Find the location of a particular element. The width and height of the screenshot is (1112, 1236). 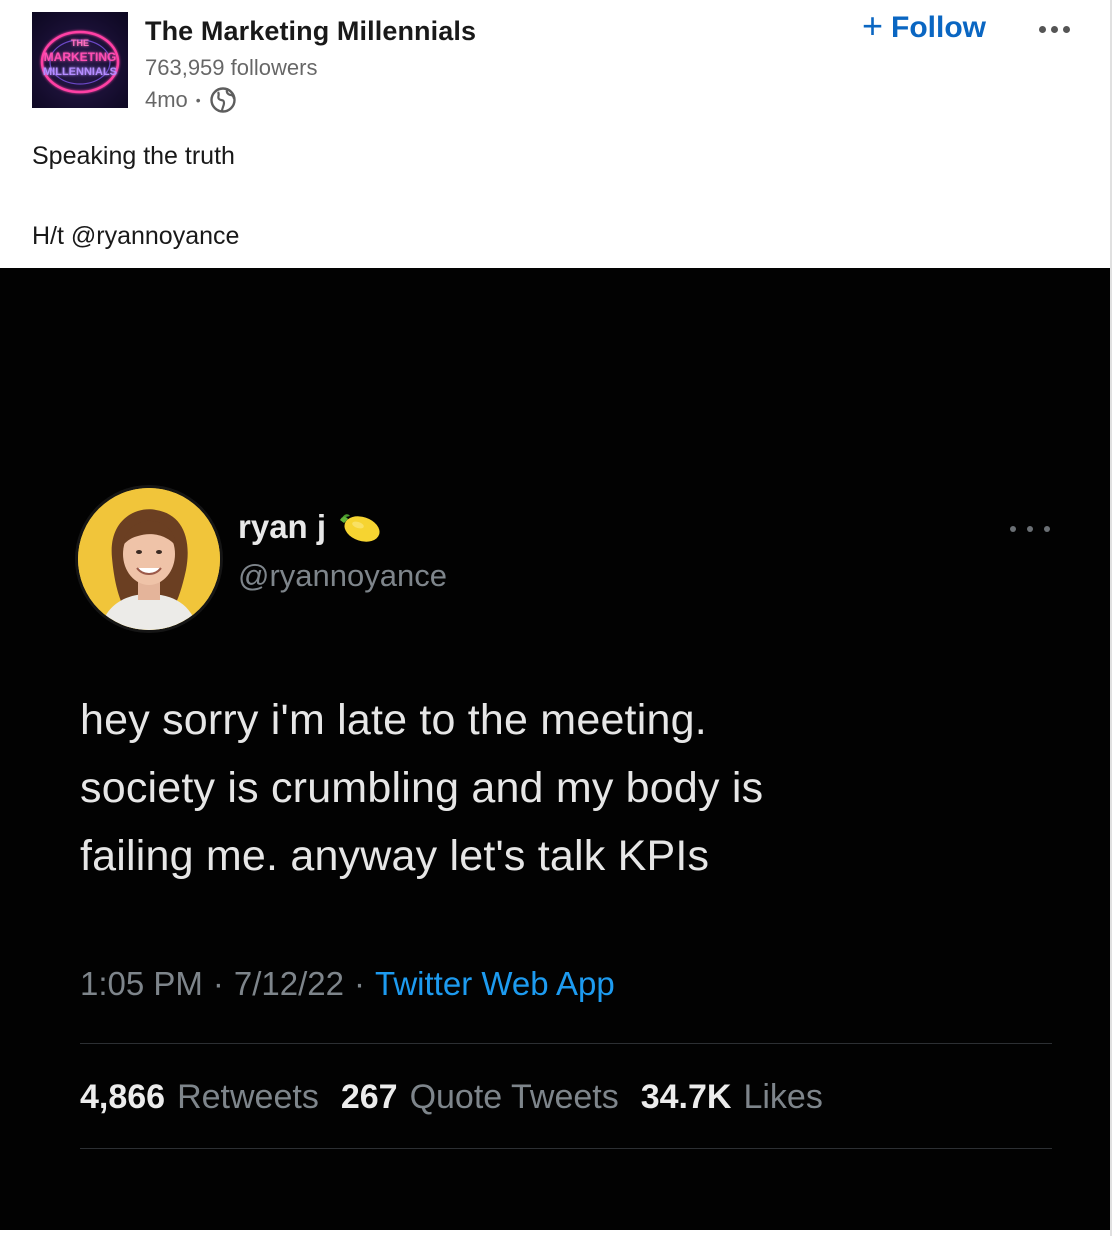

tweet-time: 1:05 PM is located at coordinates (141, 983).